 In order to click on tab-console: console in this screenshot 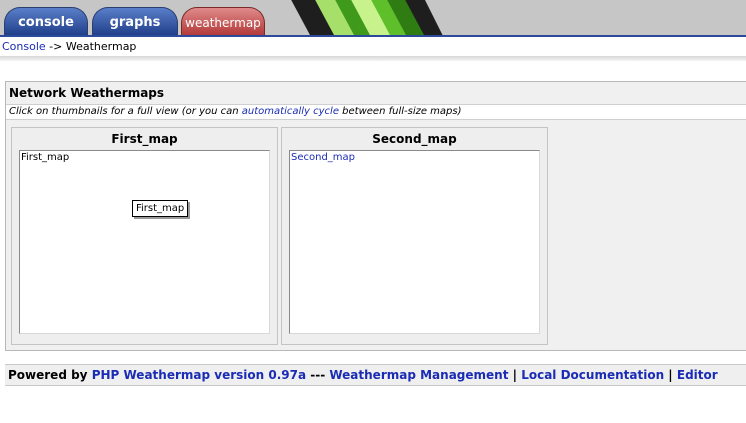, I will do `click(46, 21)`.